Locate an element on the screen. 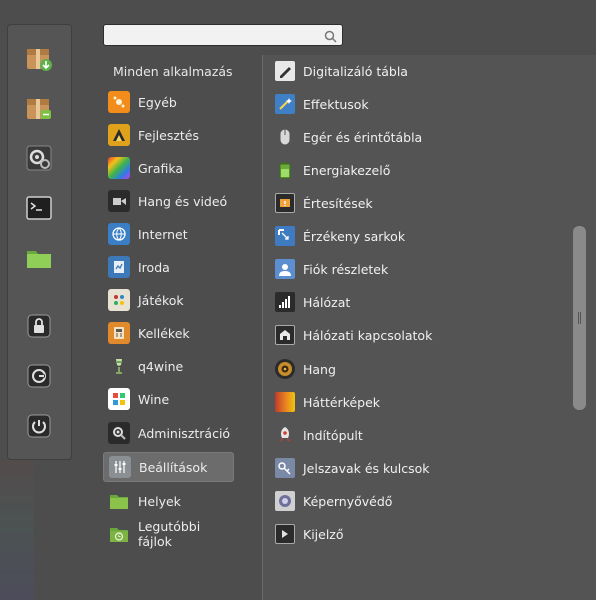 Image resolution: width=596 pixels, height=600 pixels. app-label: Egér és érintőtábla is located at coordinates (363, 137).